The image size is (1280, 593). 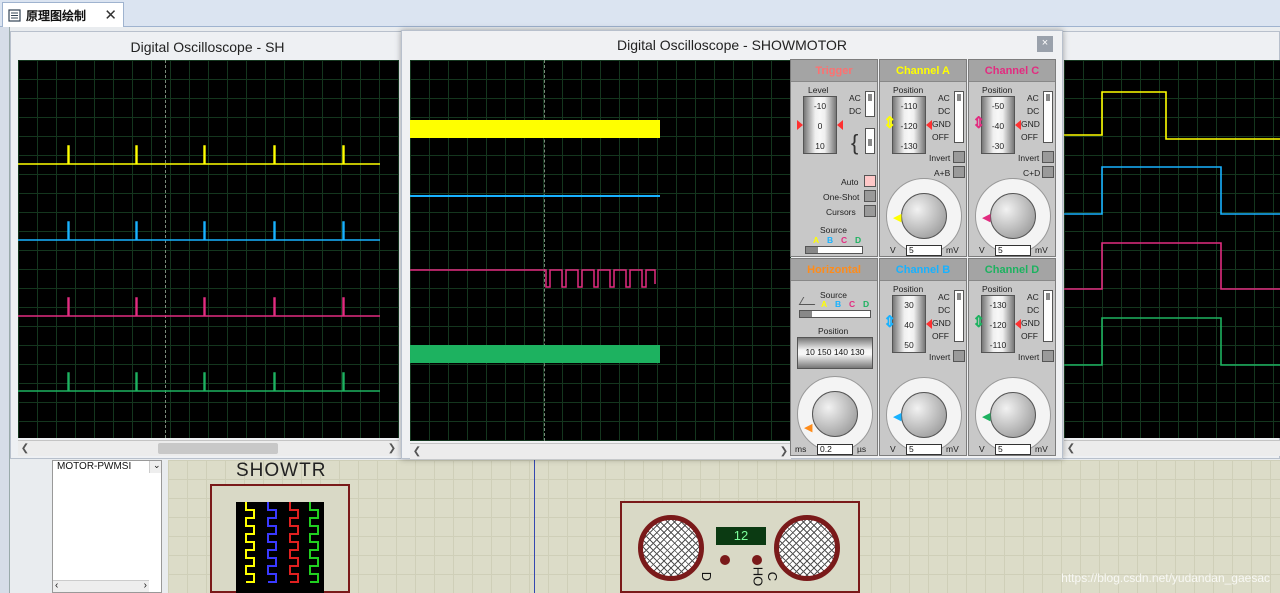 I want to click on channel-d-invert-button, so click(x=1048, y=356).